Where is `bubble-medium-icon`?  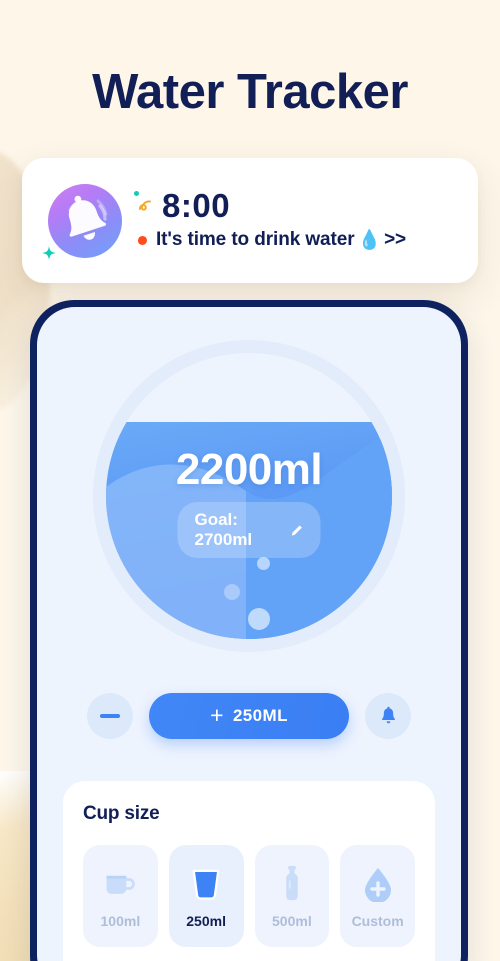
bubble-medium-icon is located at coordinates (232, 592).